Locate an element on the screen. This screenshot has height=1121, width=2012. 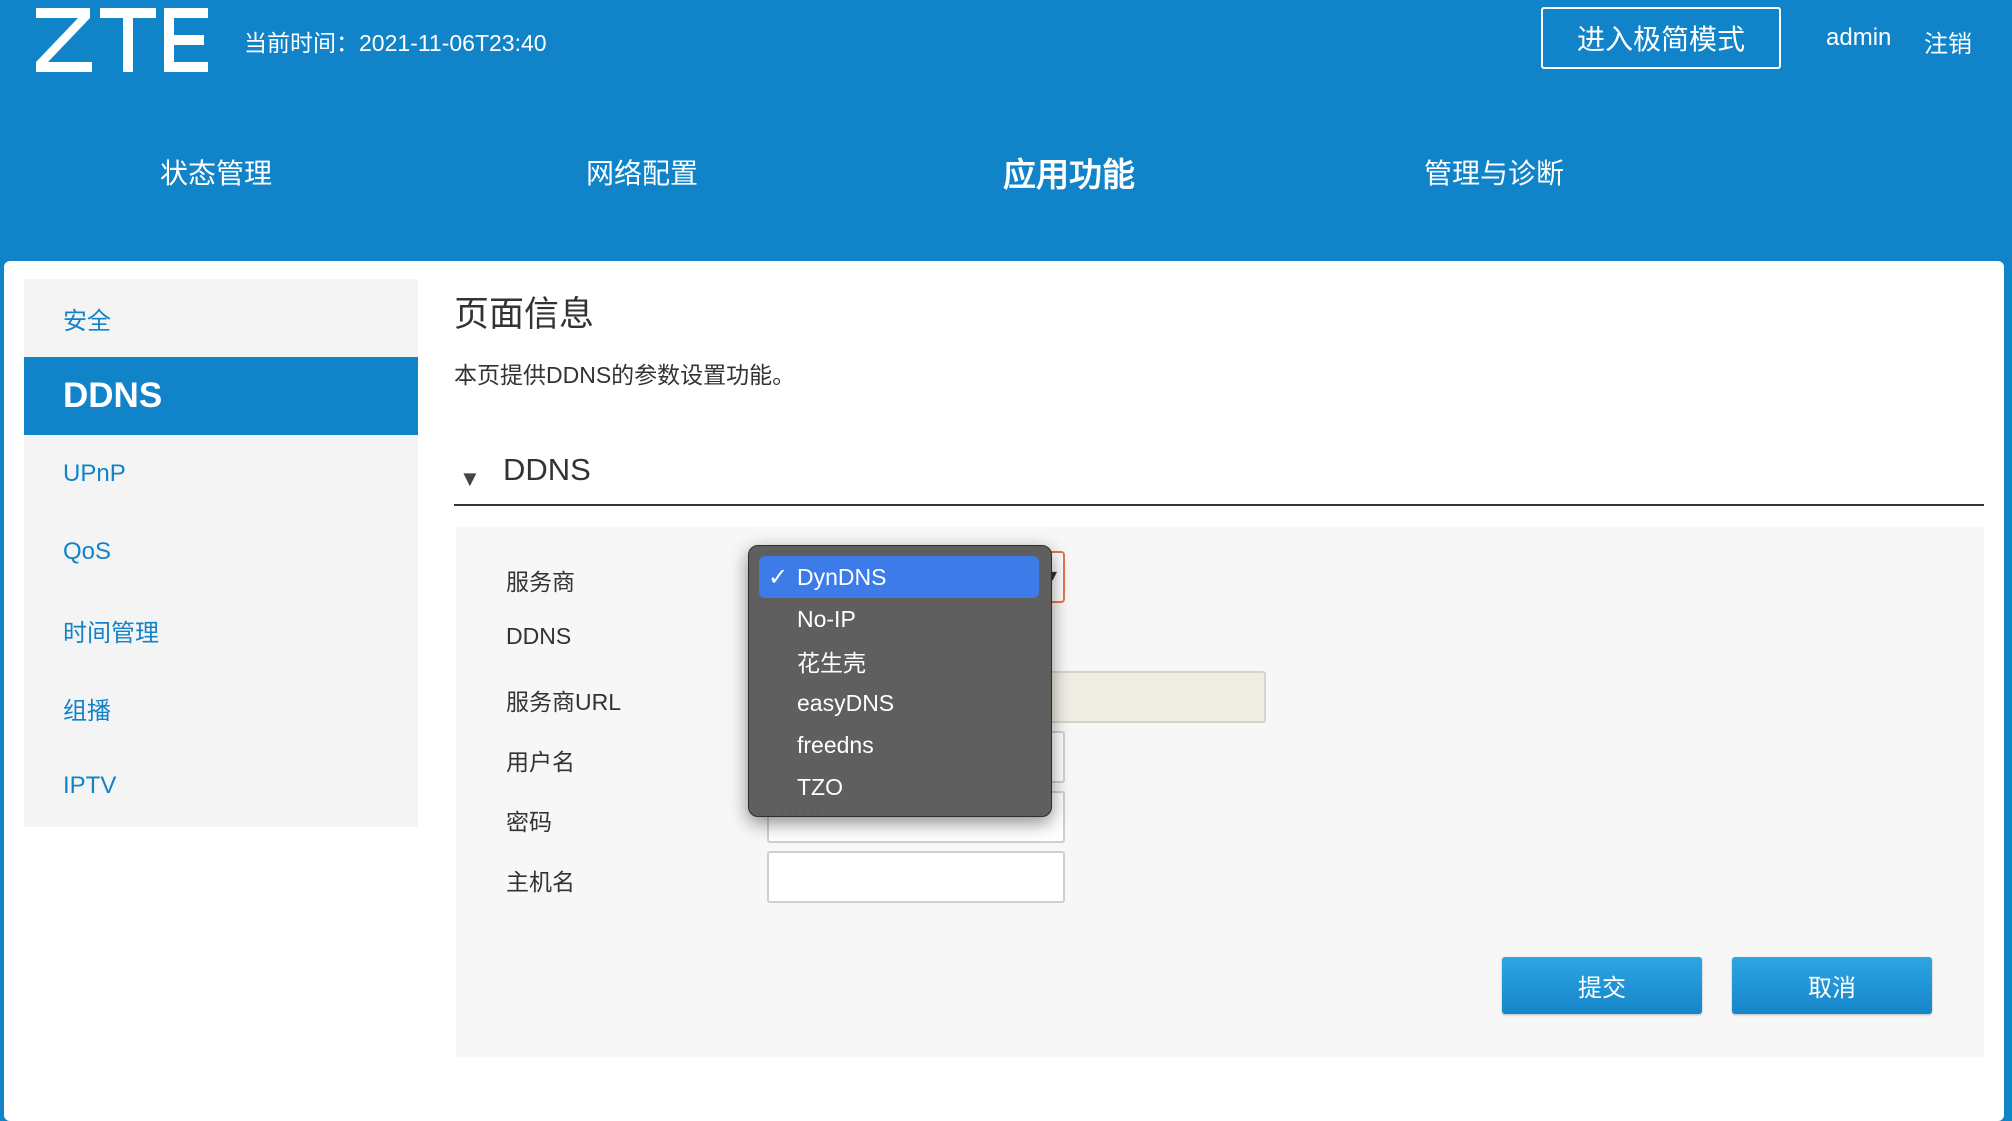
sidebar: 安全 DDNS UPnP QoS 时间管理 组播 IPTV is located at coordinates (221, 553).